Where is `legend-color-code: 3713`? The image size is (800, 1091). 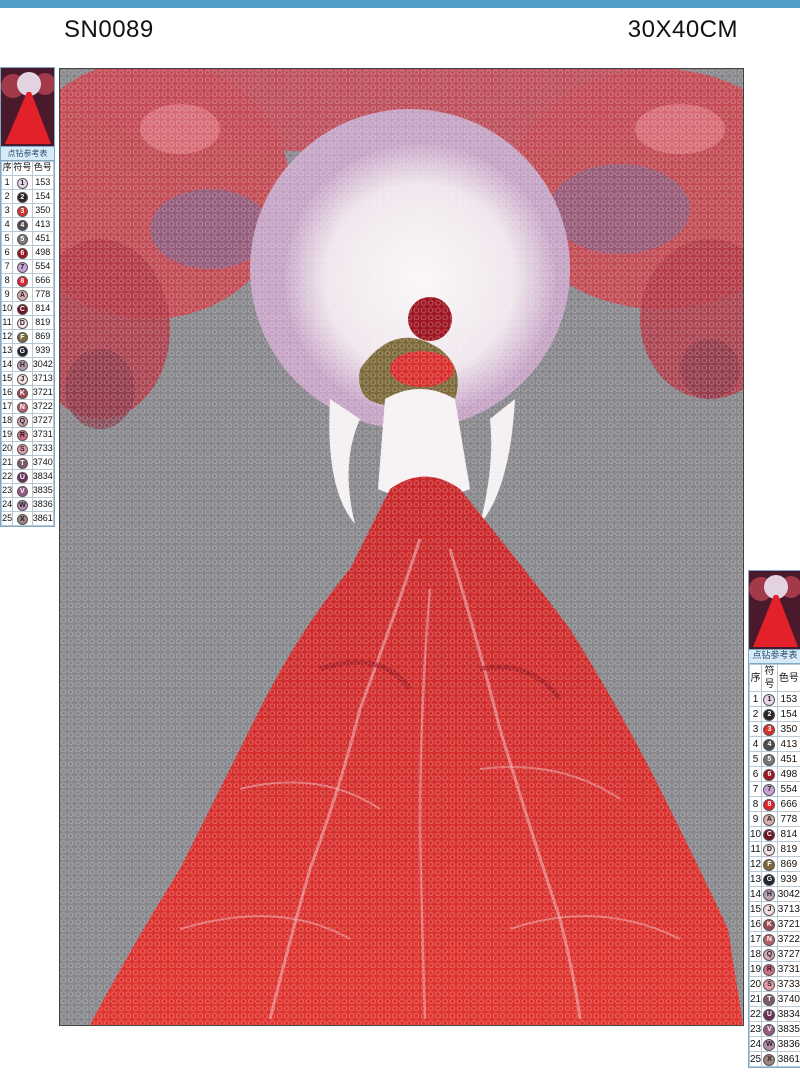 legend-color-code: 3713 is located at coordinates (788, 909).